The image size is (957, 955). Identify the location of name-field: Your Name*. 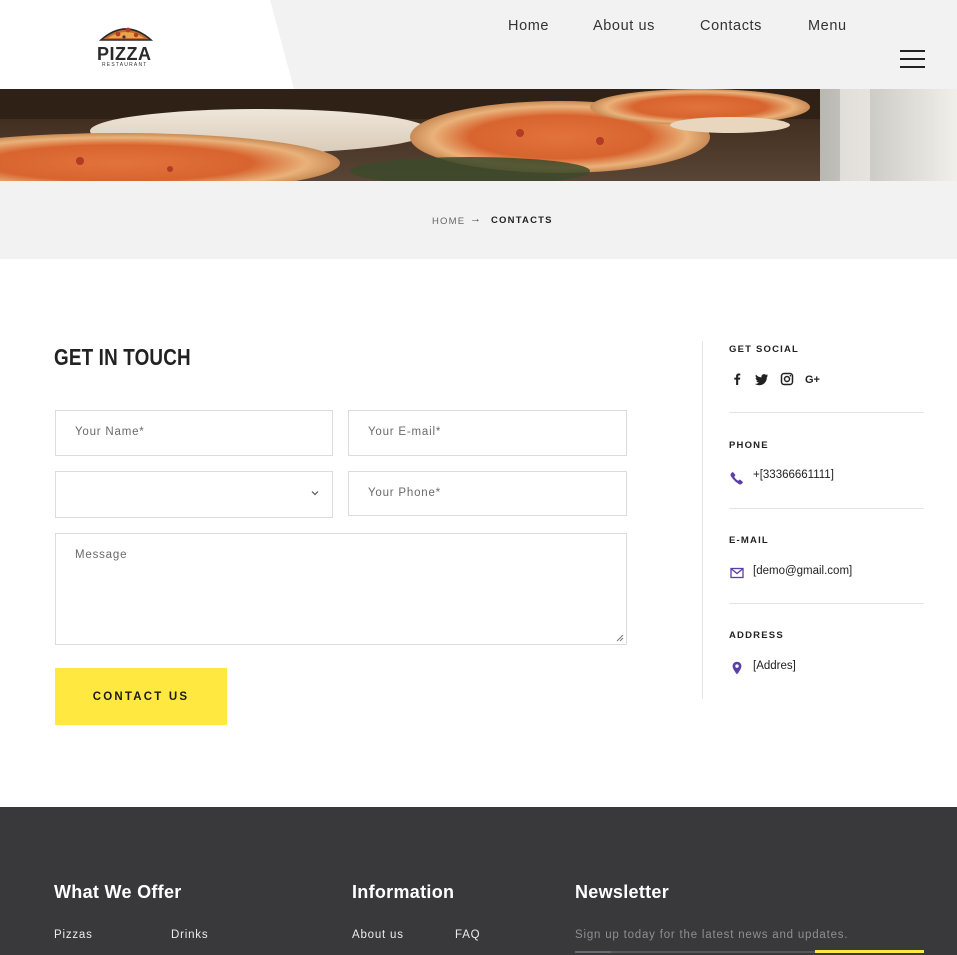
(194, 433).